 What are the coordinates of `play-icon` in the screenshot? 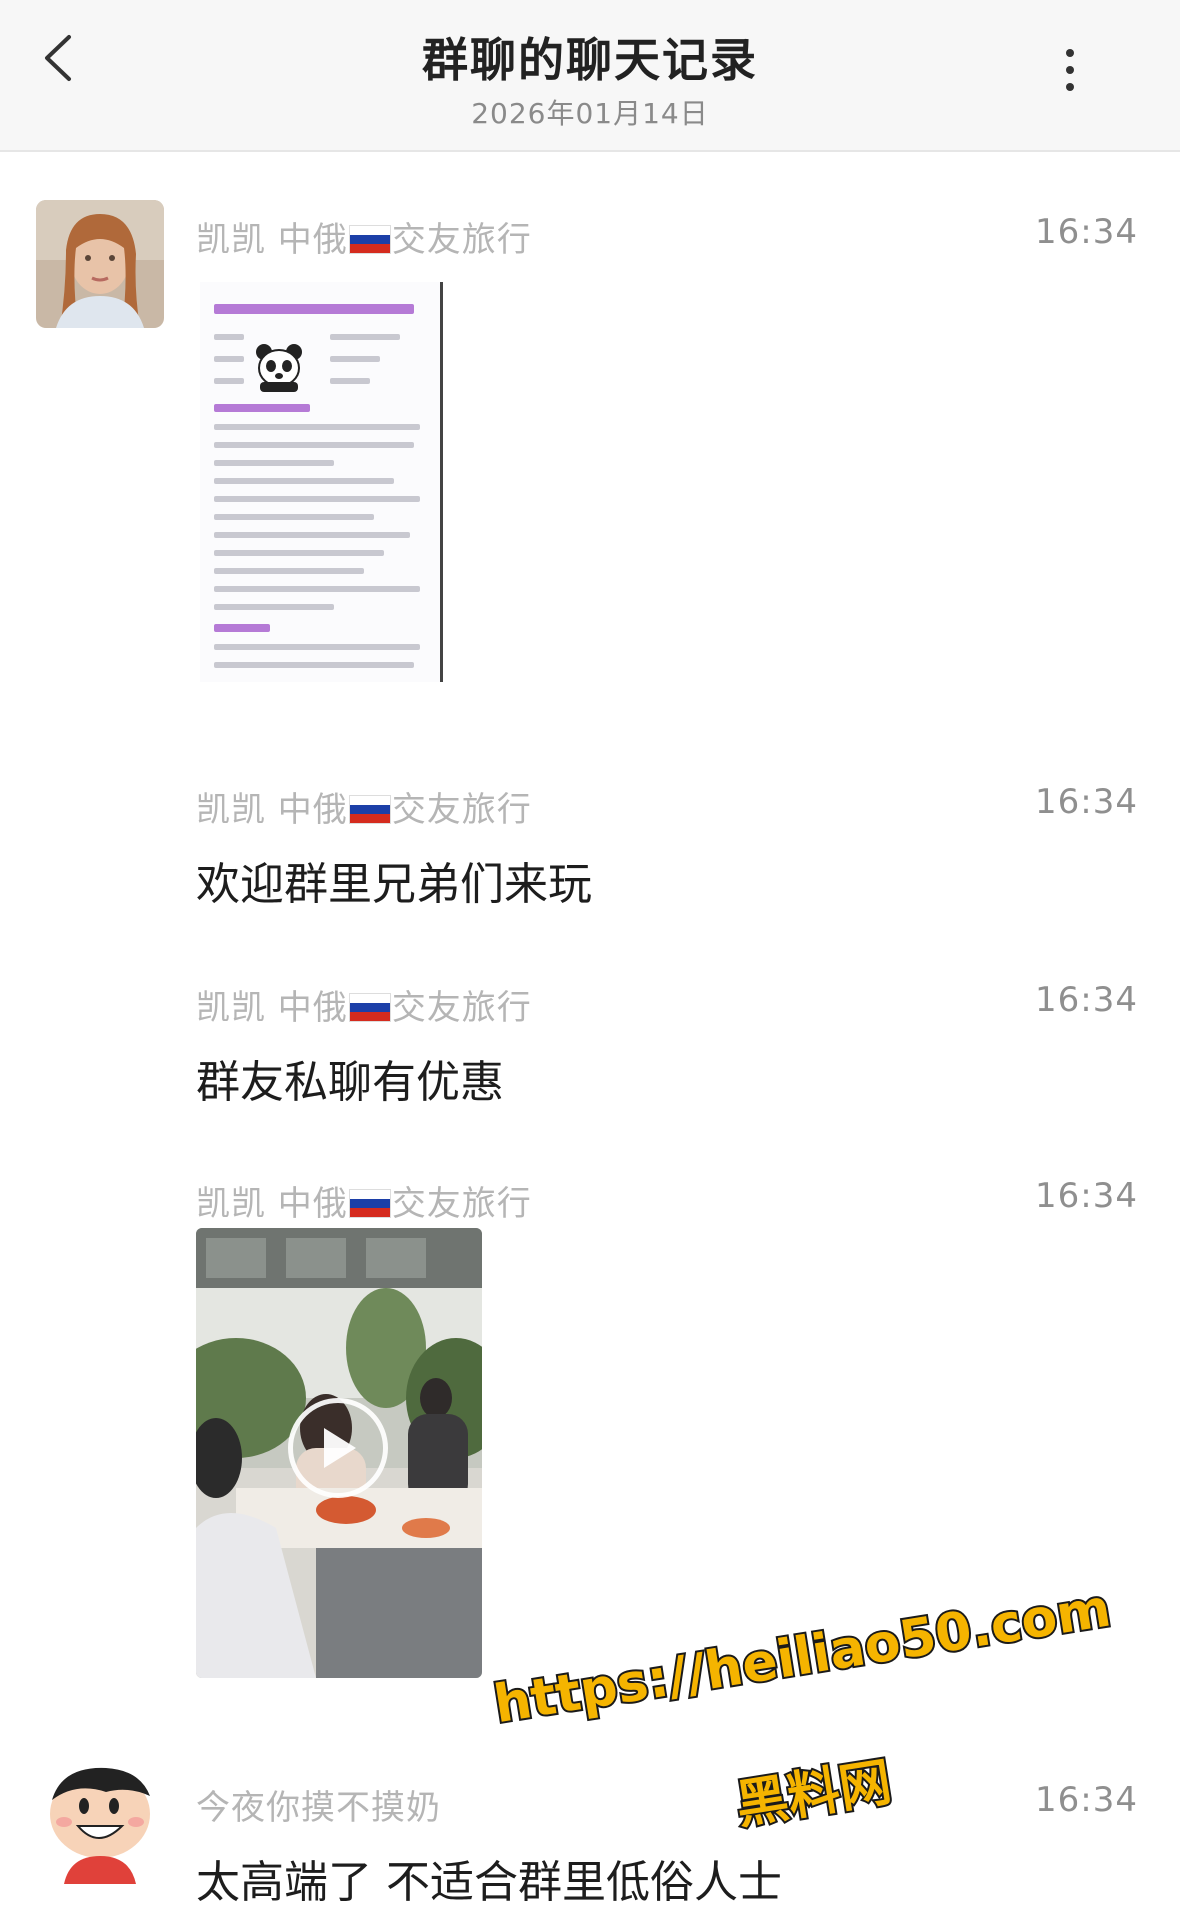 It's located at (340, 1448).